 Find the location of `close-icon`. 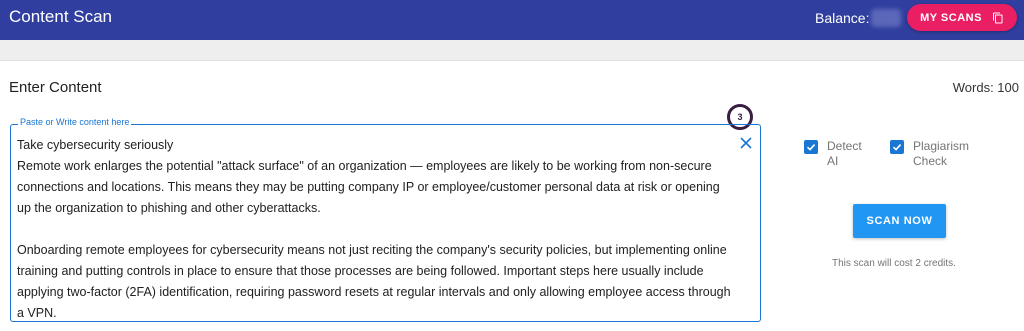

close-icon is located at coordinates (746, 143).